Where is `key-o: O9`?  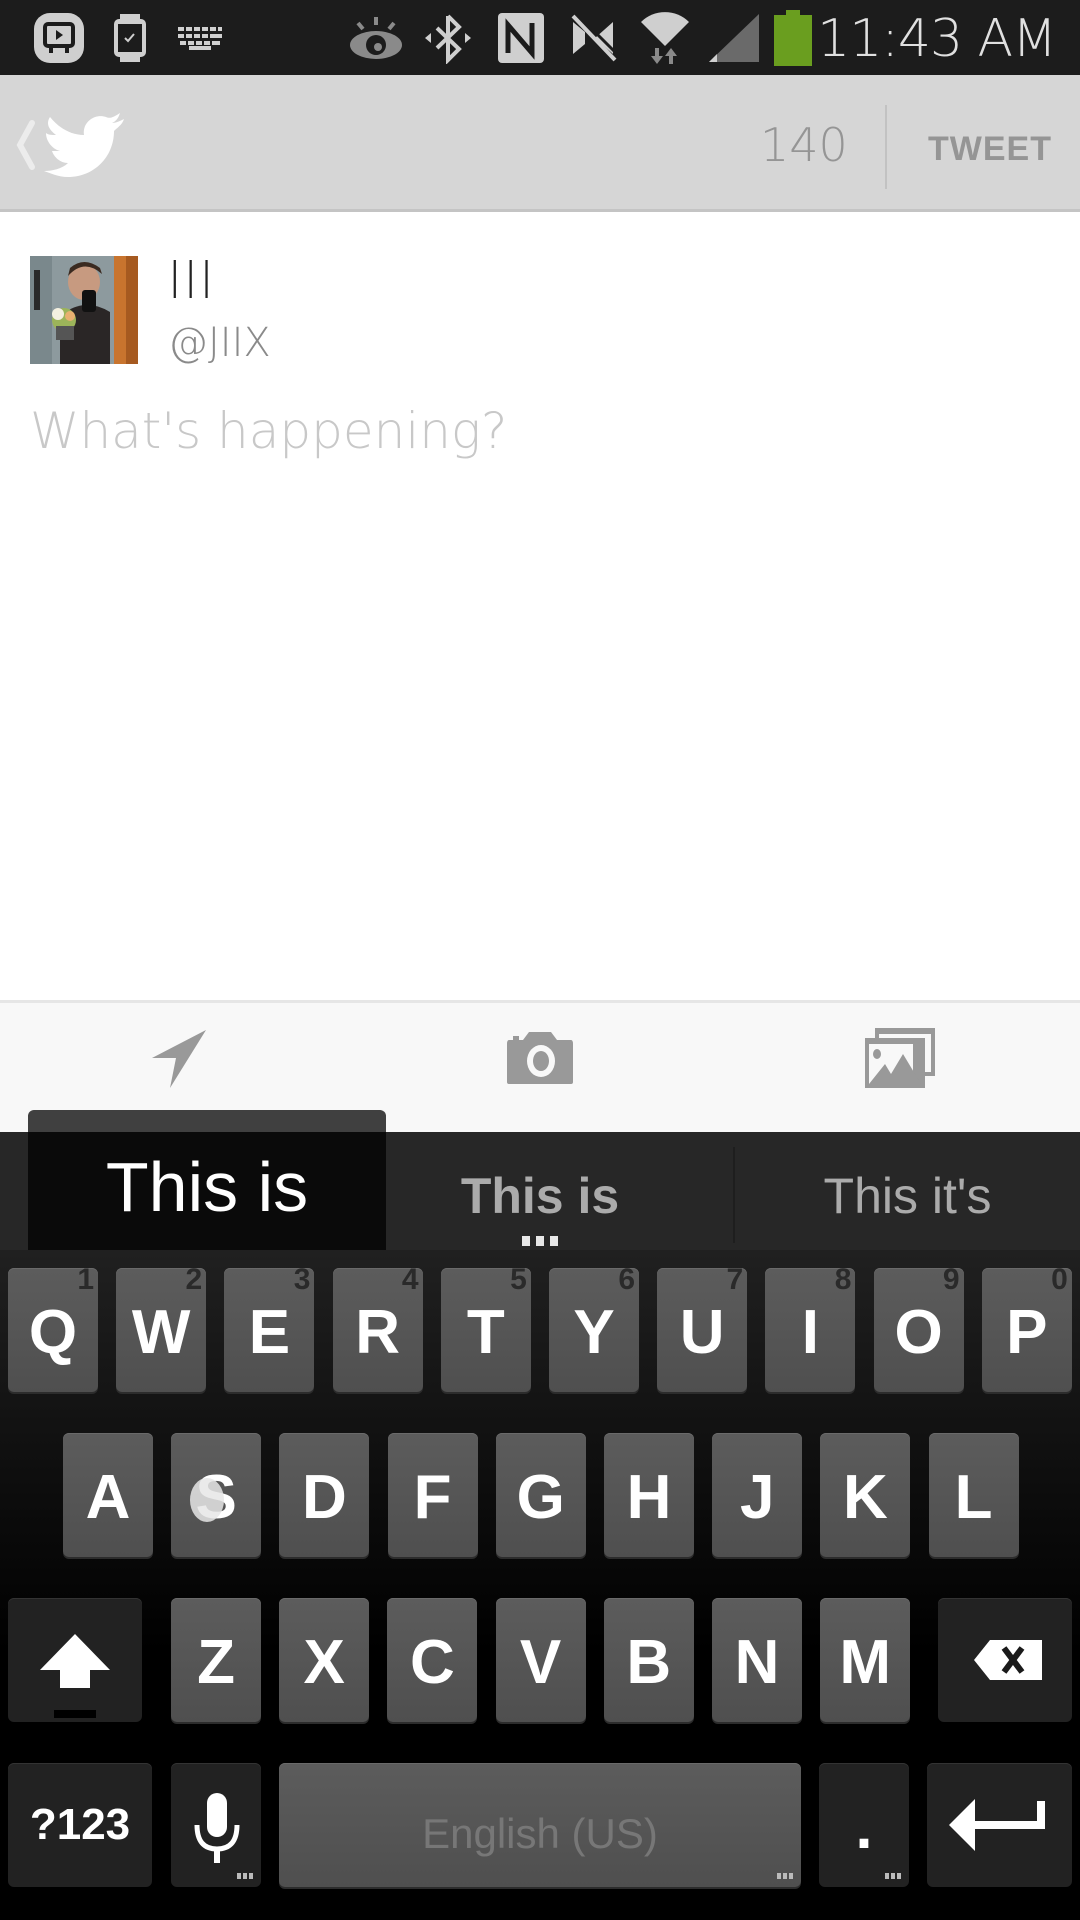 key-o: O9 is located at coordinates (918, 1327).